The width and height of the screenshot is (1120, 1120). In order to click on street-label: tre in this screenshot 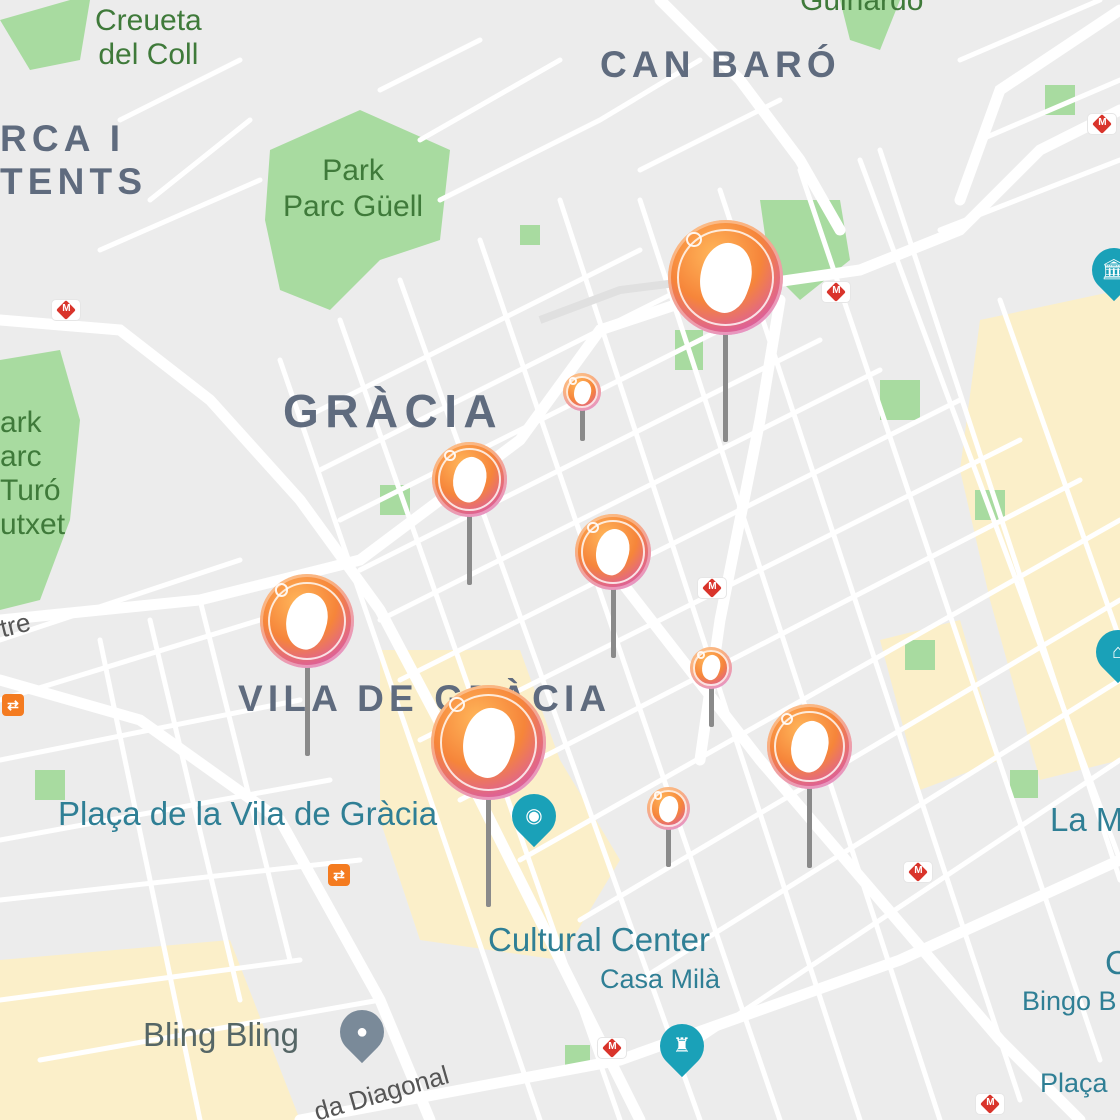, I will do `click(17, 625)`.